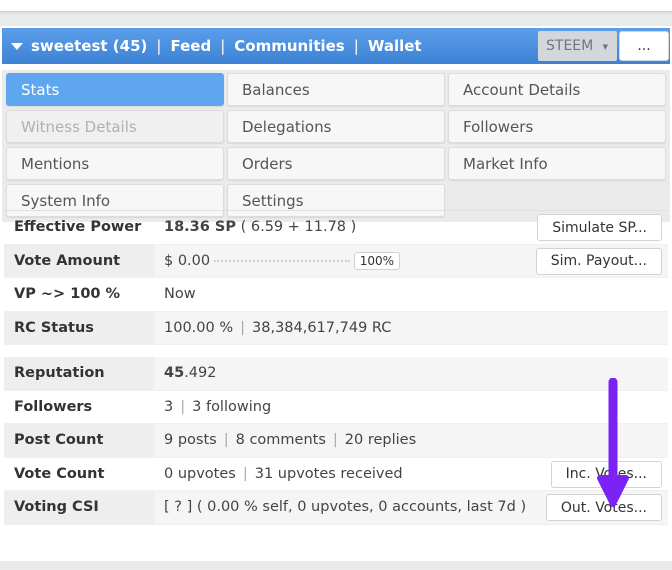 The width and height of the screenshot is (672, 570). I want to click on currency-select: STEEM ▼, so click(577, 46).